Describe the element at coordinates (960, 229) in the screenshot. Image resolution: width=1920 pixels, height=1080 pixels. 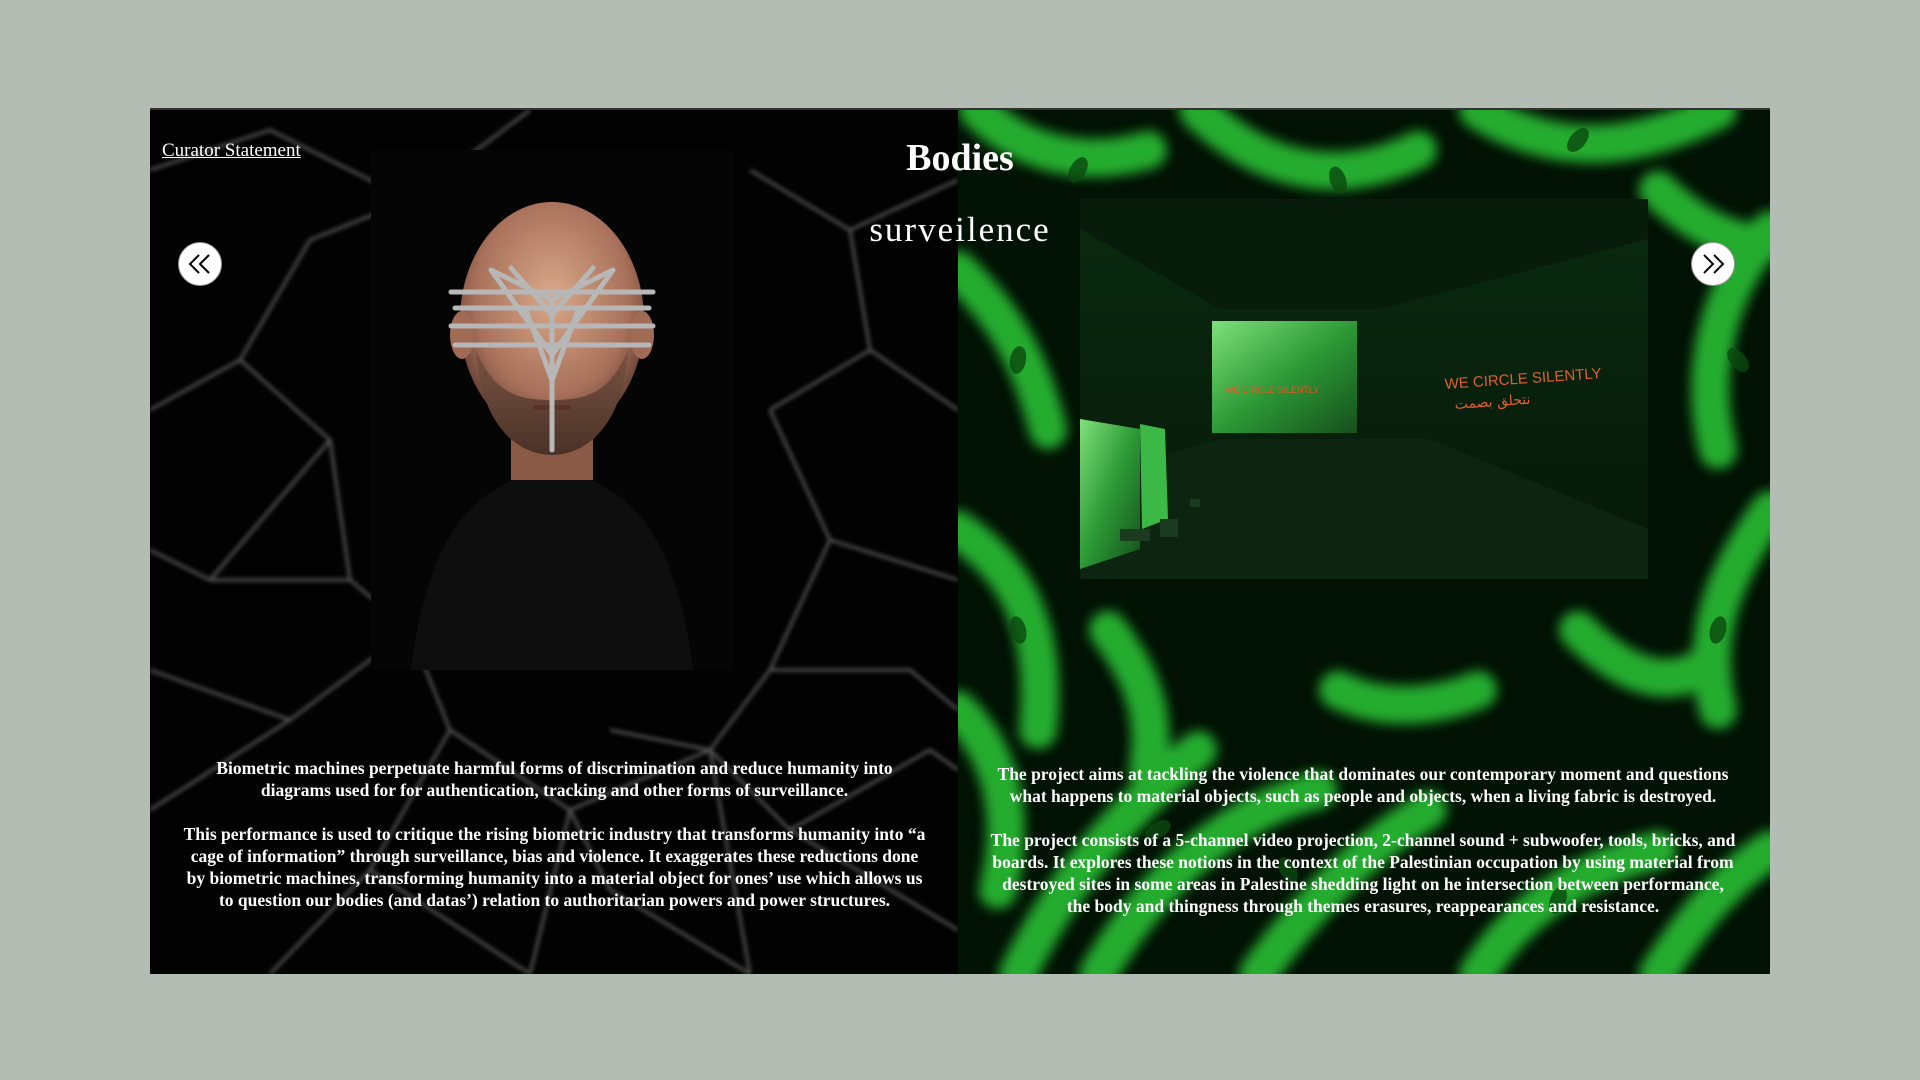
I see `page-subtitle: surveilence` at that location.